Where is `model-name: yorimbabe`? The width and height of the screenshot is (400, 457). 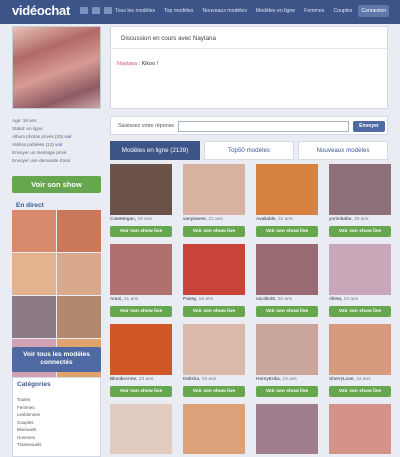 model-name: yorimbabe is located at coordinates (340, 219).